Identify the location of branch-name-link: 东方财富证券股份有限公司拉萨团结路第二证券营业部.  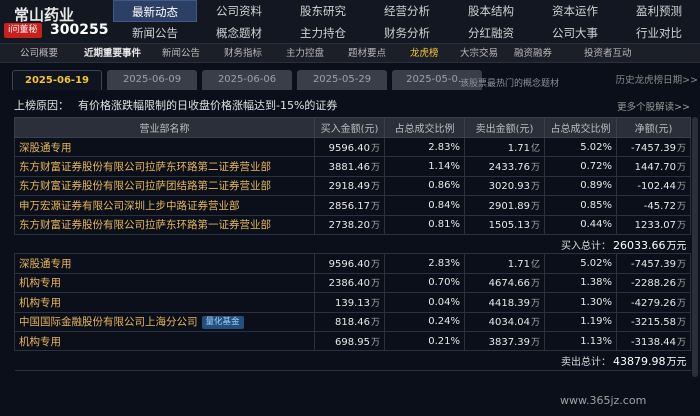
(164, 186).